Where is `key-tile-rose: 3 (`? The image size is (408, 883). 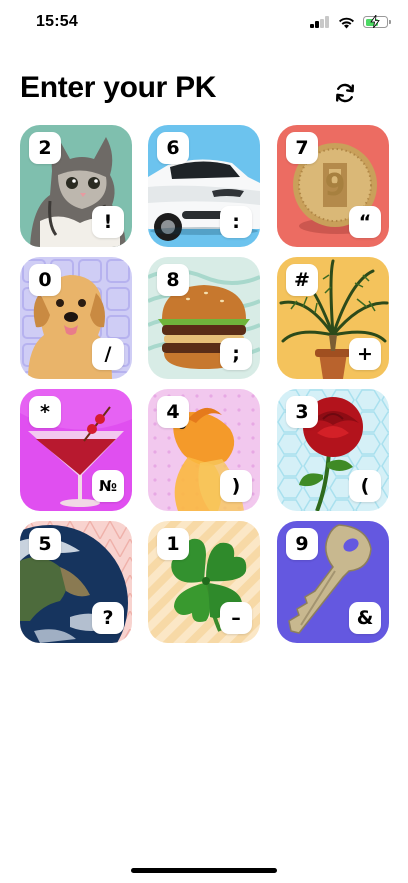
key-tile-rose: 3 ( is located at coordinates (333, 450).